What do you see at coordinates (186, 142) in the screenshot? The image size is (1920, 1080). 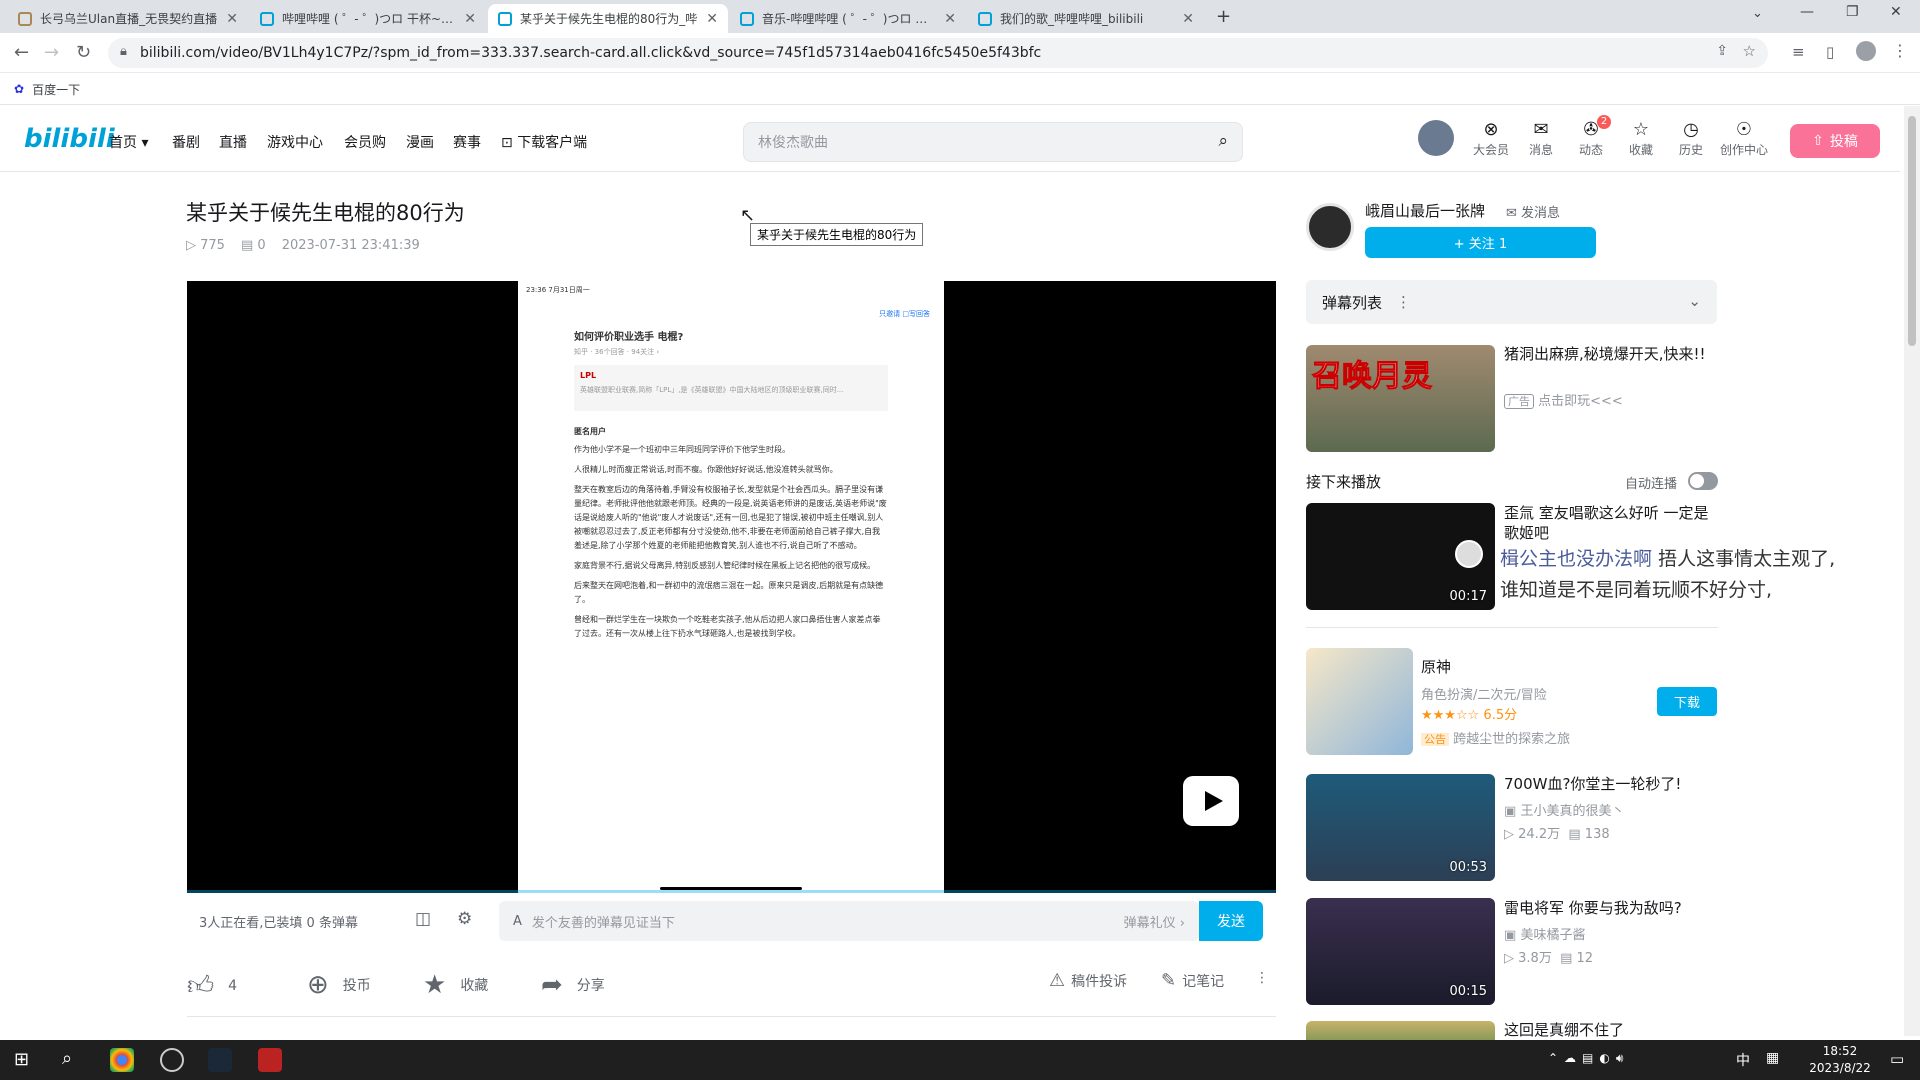 I see `nav-anime: 番剧` at bounding box center [186, 142].